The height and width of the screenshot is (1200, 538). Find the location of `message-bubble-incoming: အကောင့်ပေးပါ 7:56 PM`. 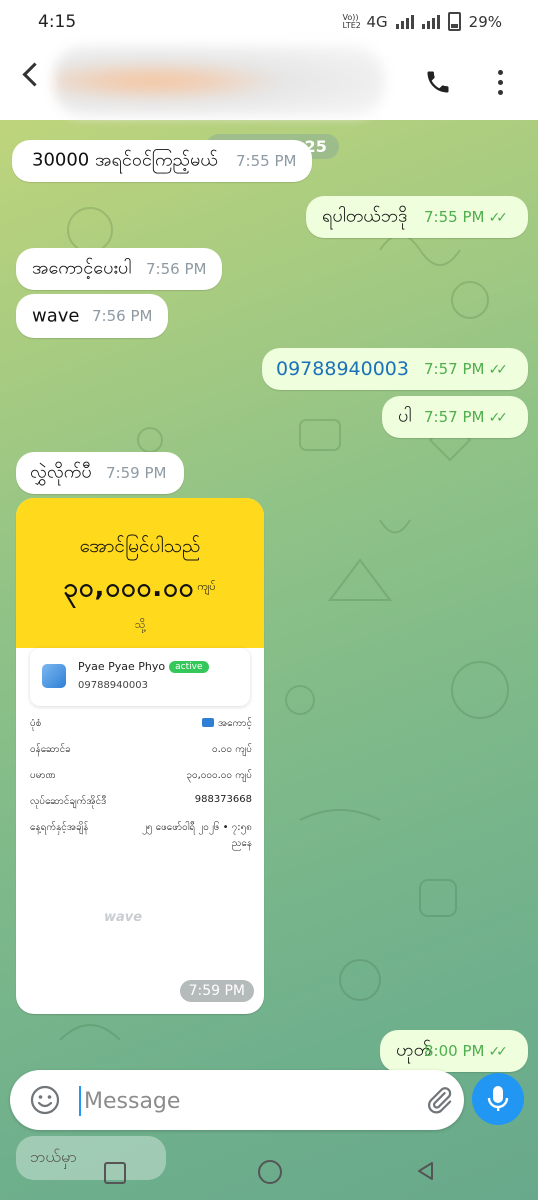

message-bubble-incoming: အကောင့်ပေးပါ 7:56 PM is located at coordinates (119, 269).